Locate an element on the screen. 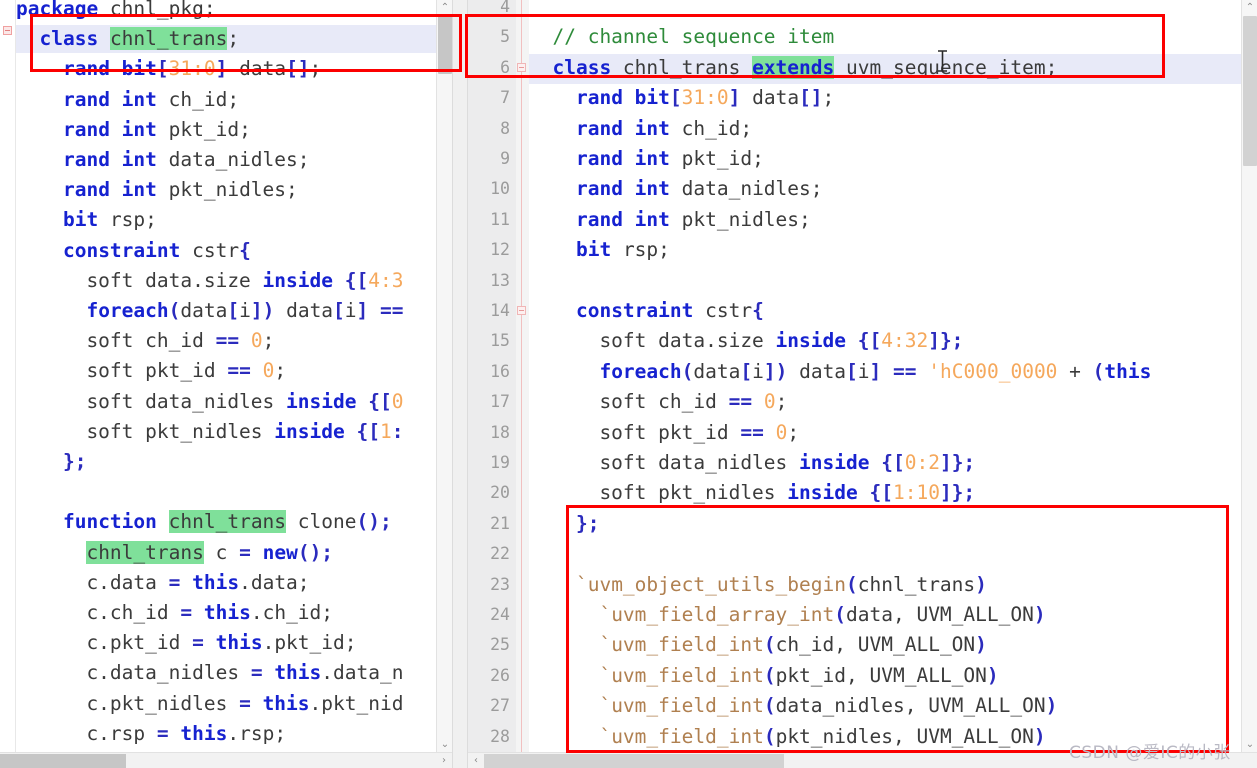 This screenshot has width=1257, height=768. code-token: `uvm_field_array_int is located at coordinates (717, 614).